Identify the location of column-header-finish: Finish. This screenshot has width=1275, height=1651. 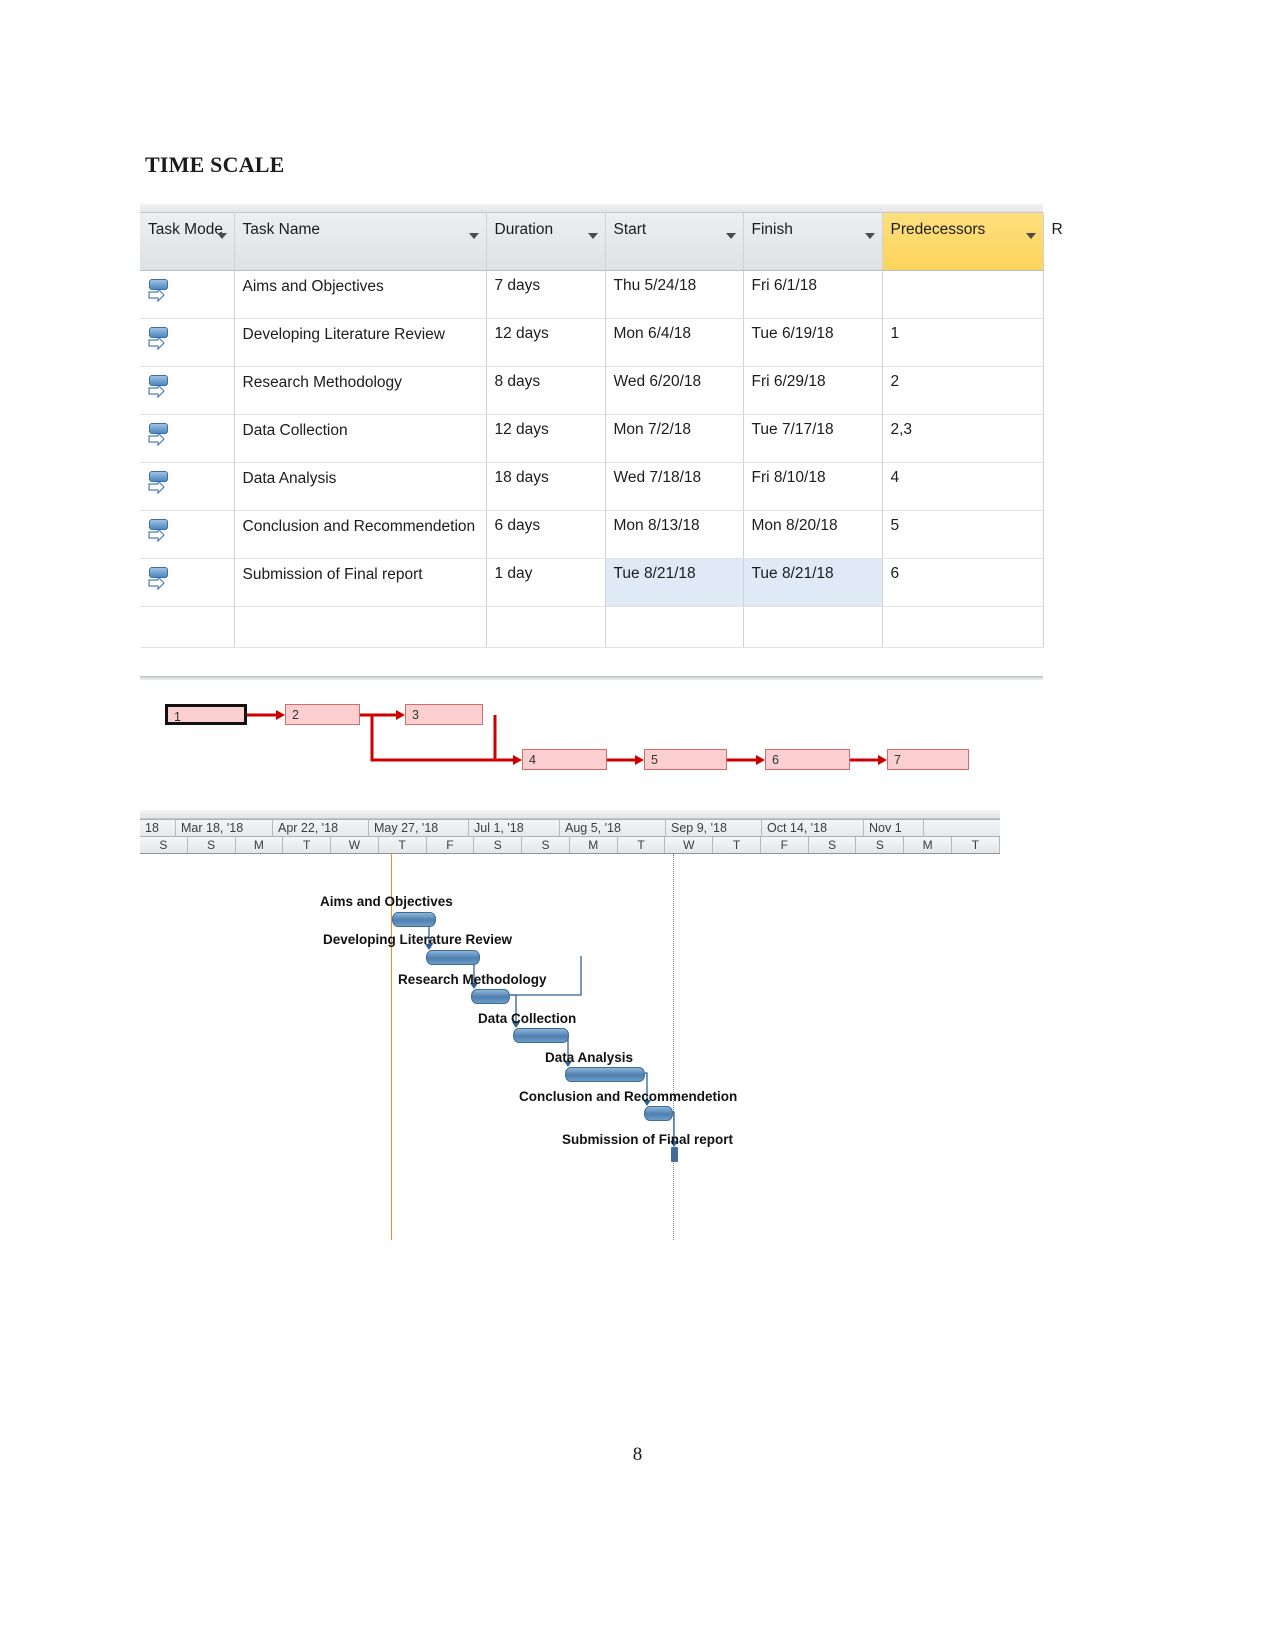
(813, 242).